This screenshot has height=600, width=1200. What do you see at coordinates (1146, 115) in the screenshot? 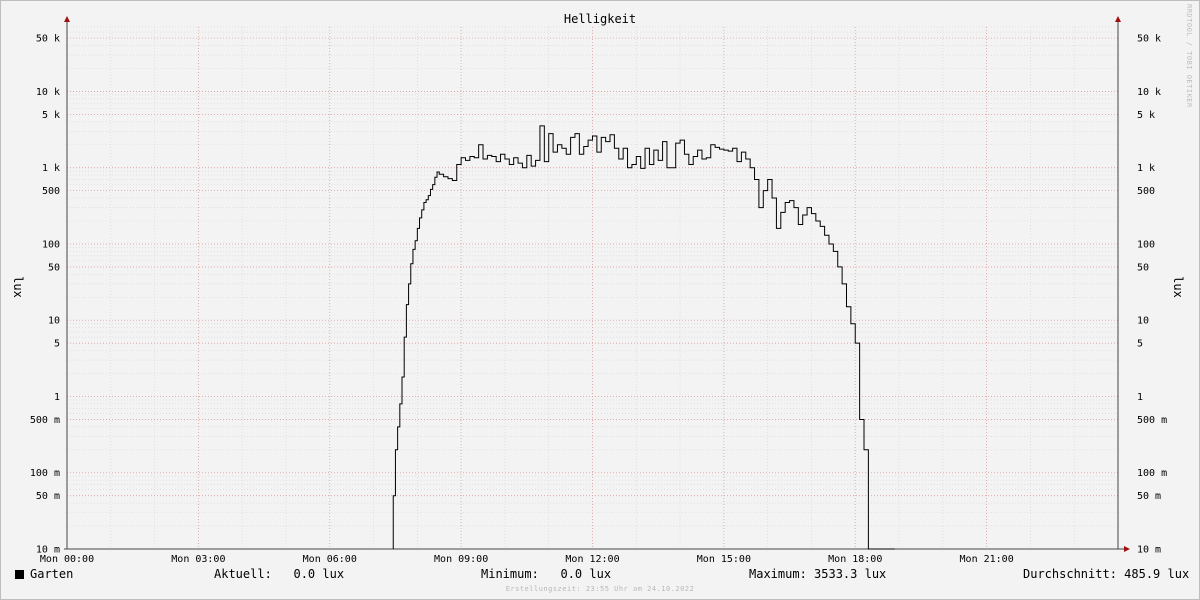
I see `y-tick-label-right: 5 k` at bounding box center [1146, 115].